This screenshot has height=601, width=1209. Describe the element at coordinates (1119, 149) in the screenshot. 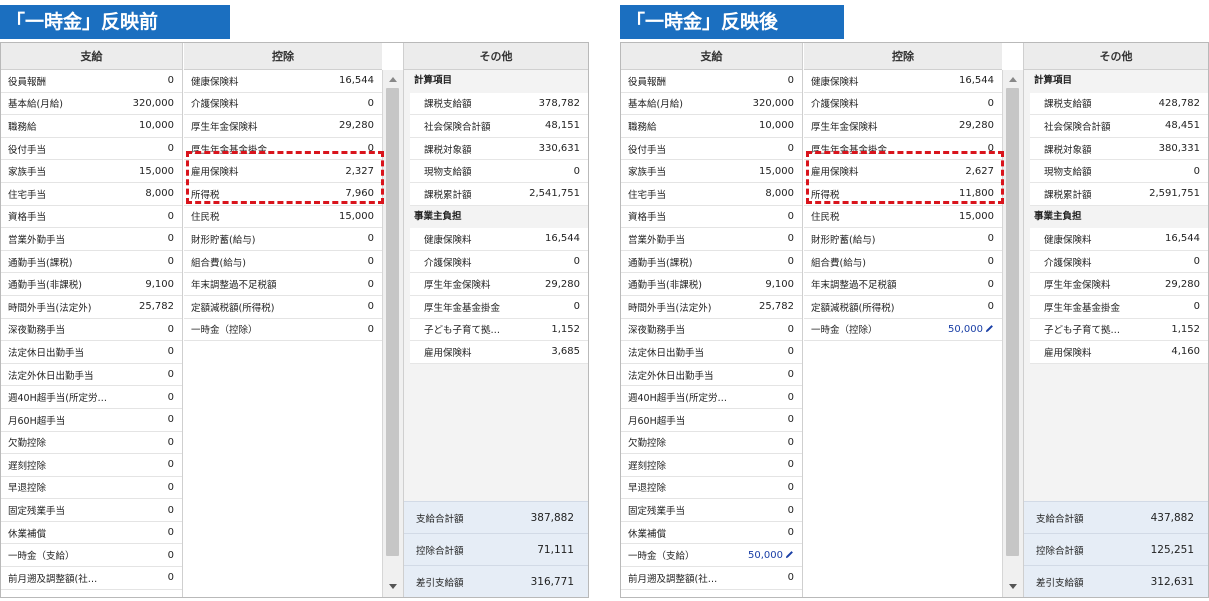

I see `other-row: 課税対象額 380,331` at that location.